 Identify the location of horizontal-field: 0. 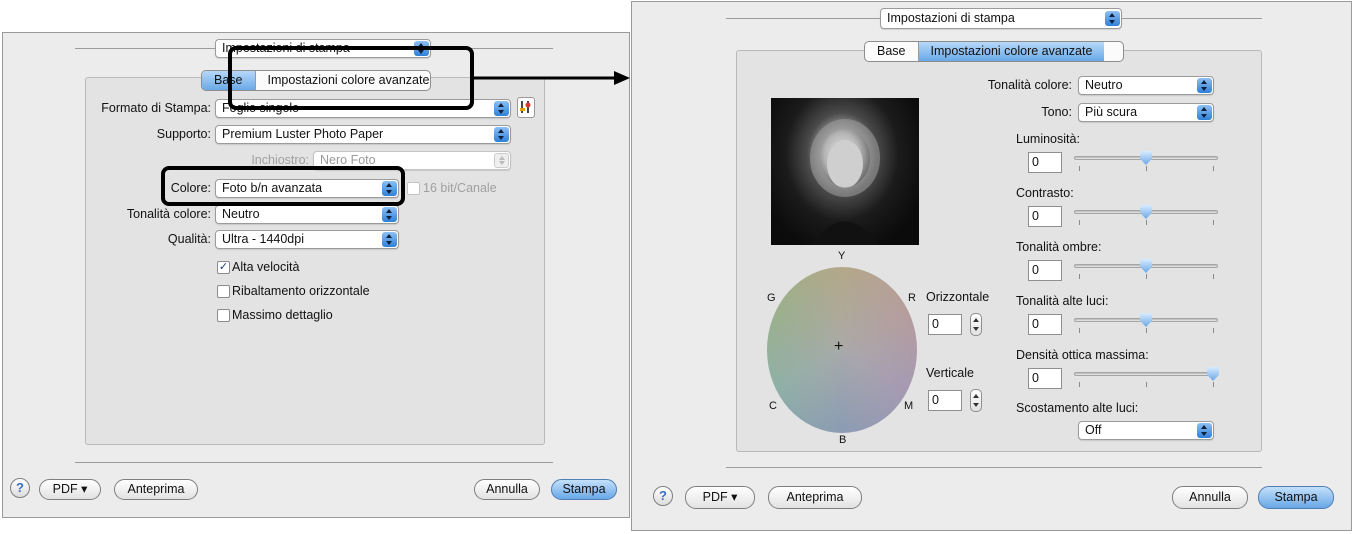
(945, 324).